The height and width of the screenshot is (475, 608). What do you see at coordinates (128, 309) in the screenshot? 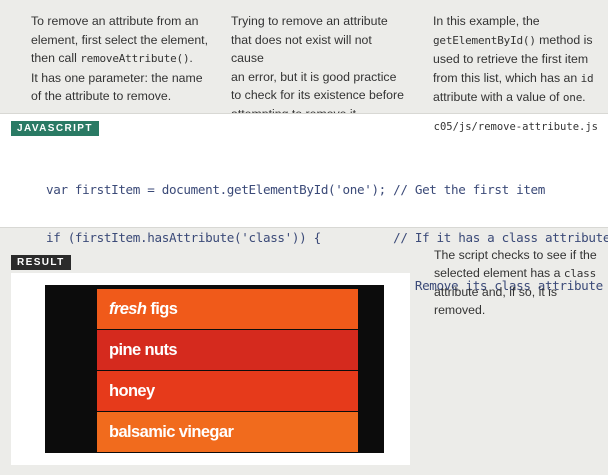
I see `list-item-emphasis: fresh` at bounding box center [128, 309].